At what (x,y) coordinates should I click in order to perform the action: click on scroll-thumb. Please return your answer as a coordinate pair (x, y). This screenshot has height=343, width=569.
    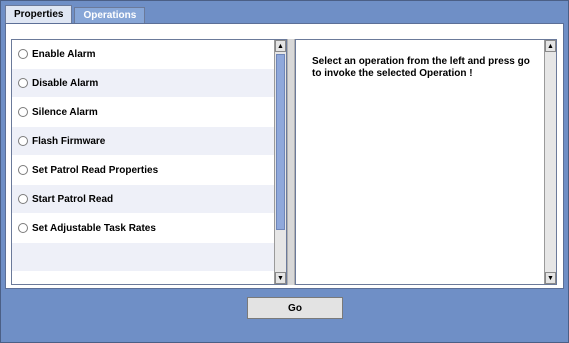
    Looking at the image, I should click on (280, 142).